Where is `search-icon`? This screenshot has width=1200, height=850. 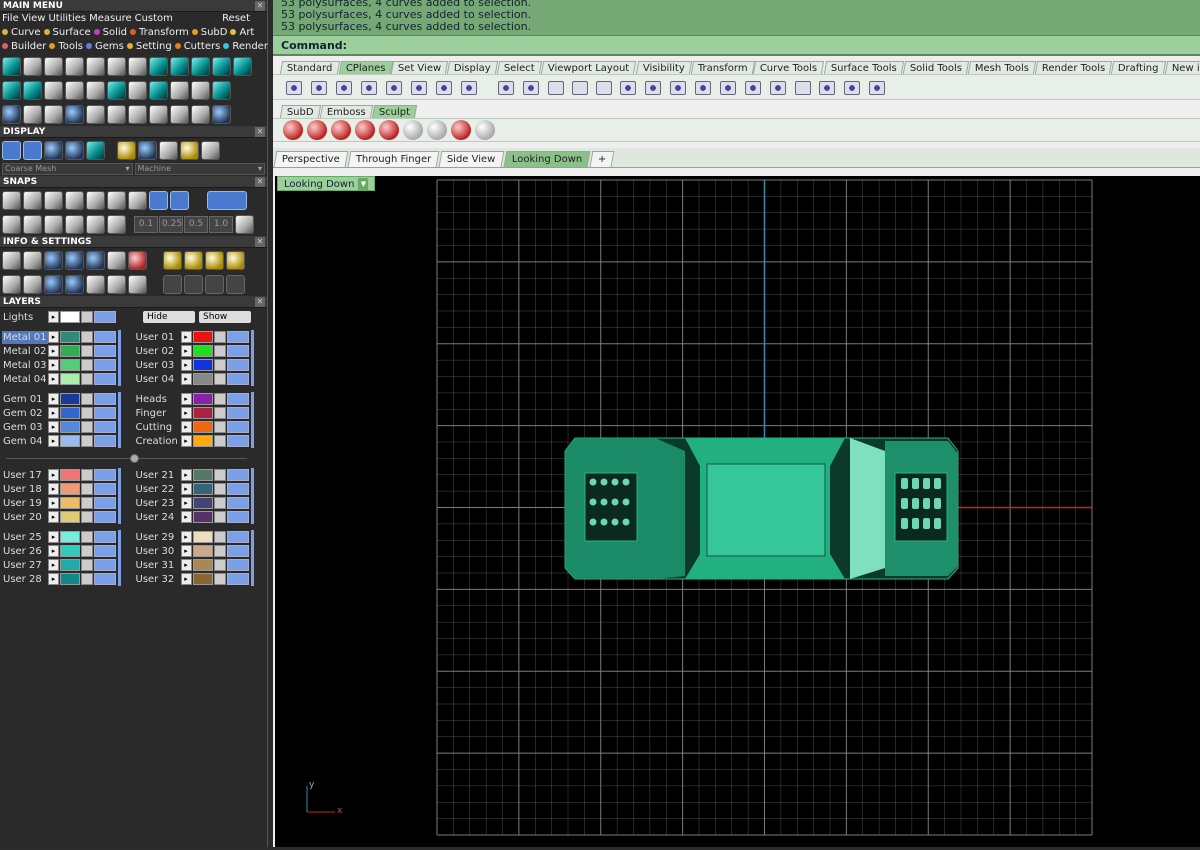
search-icon is located at coordinates (32, 260).